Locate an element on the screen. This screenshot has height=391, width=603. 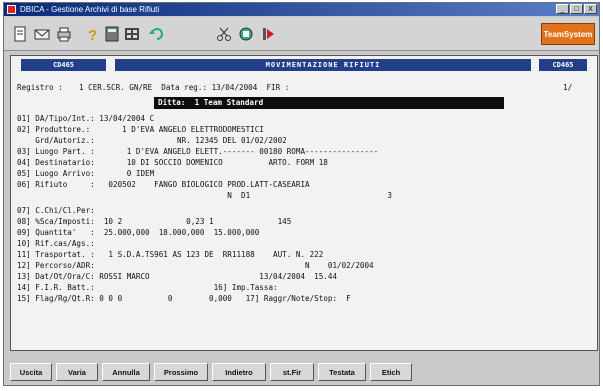
field-row: 05] Luogo Arrivo: 0 IDEM is located at coordinates (85, 174).